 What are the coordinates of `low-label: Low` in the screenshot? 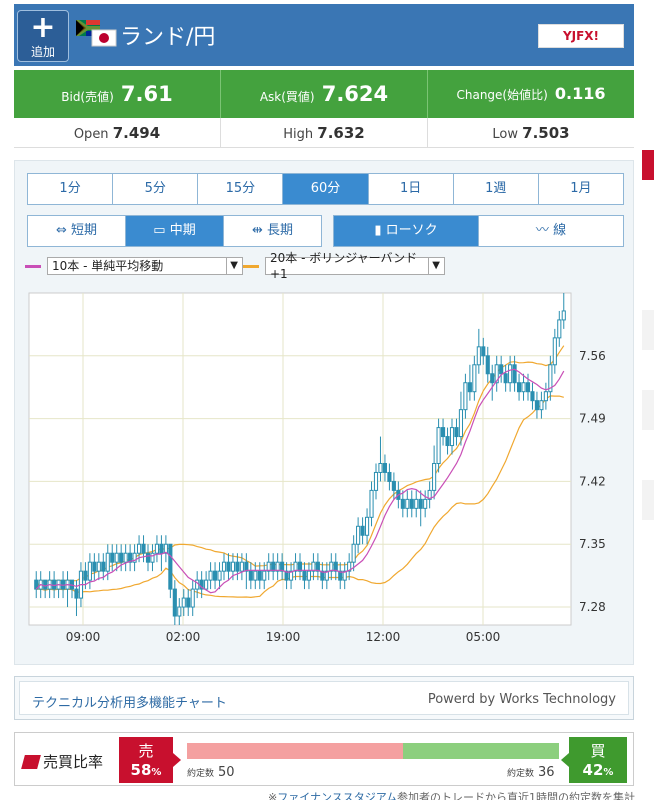 It's located at (505, 134).